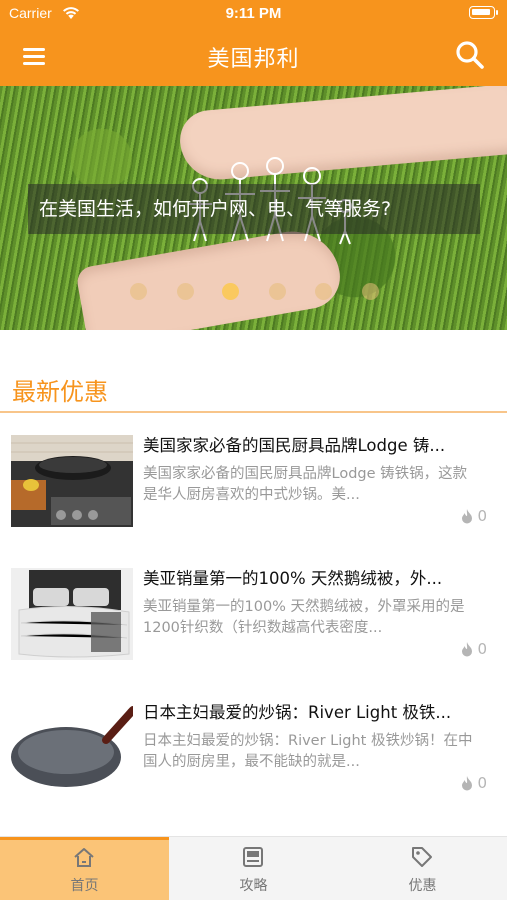  Describe the element at coordinates (253, 412) in the screenshot. I see `section-divider` at that location.